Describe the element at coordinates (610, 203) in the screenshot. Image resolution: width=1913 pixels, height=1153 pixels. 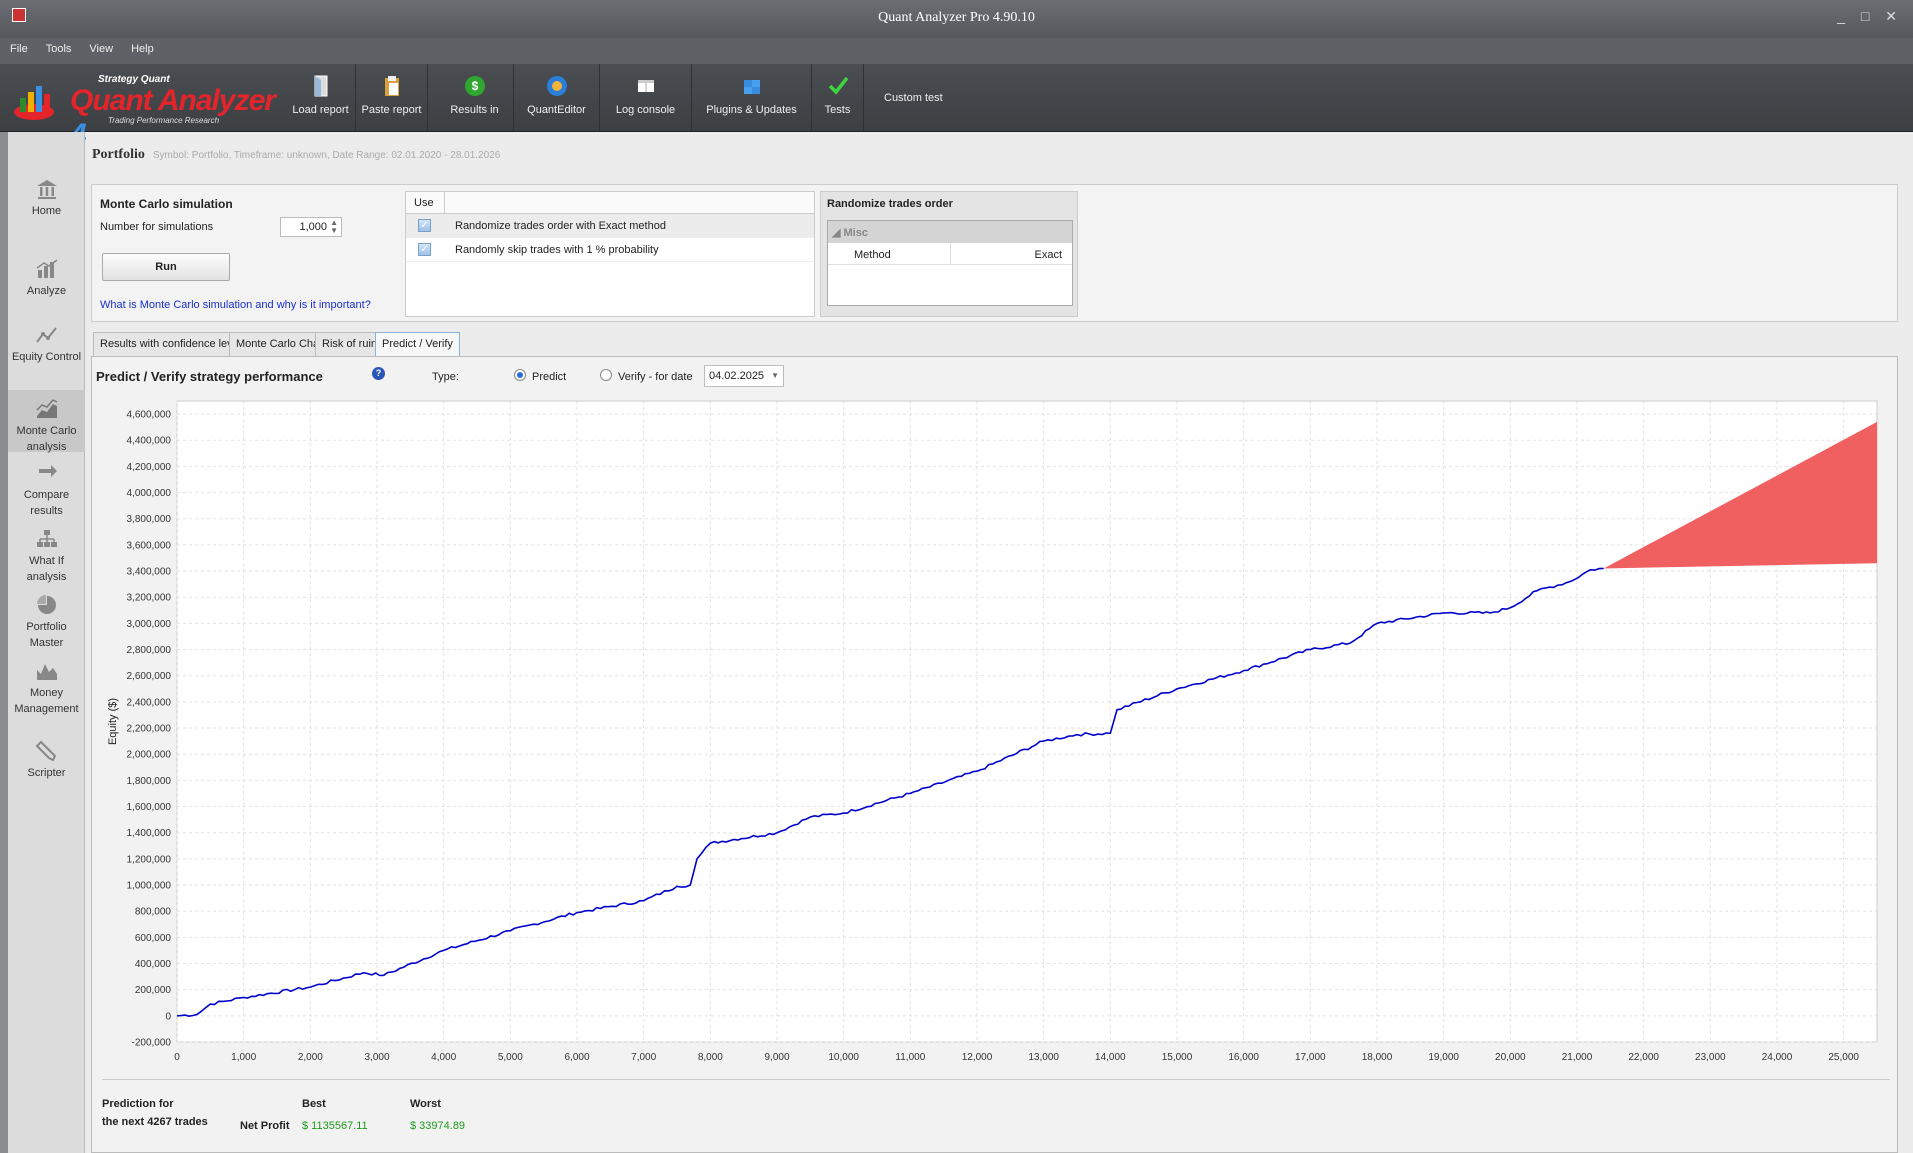
I see `use-table-header: Use` at that location.